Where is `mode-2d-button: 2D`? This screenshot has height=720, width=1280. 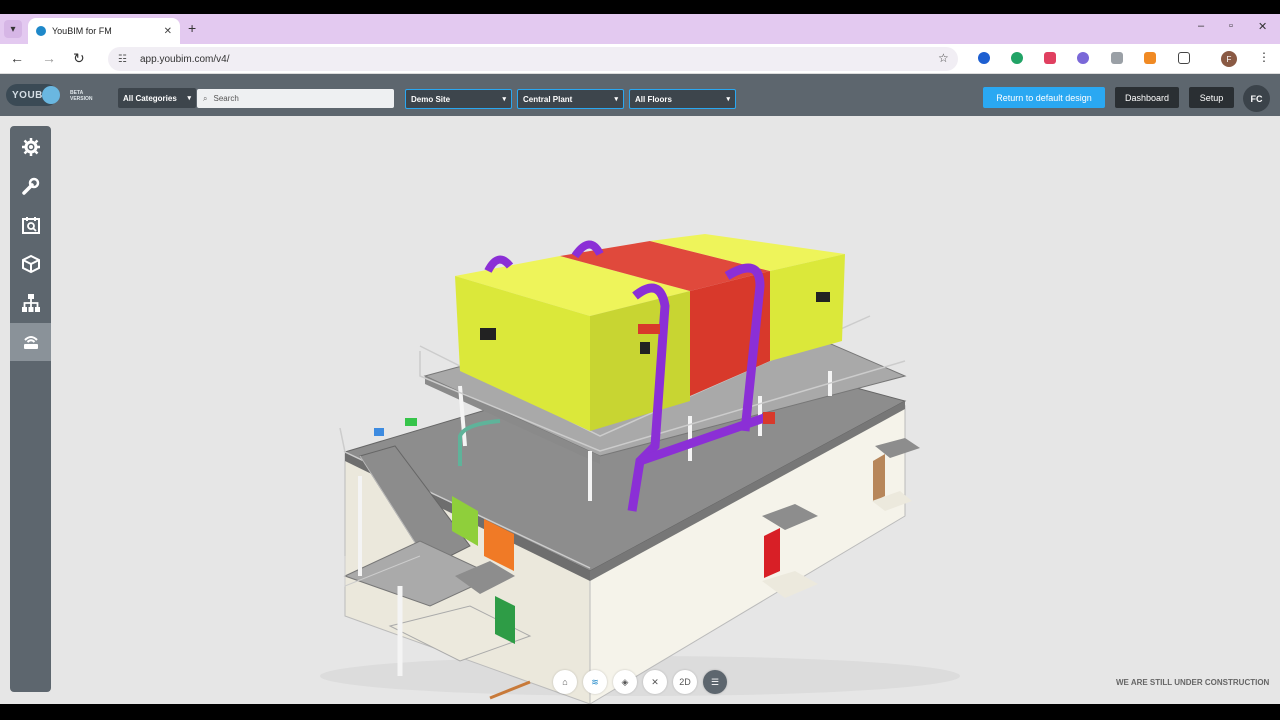 mode-2d-button: 2D is located at coordinates (685, 682).